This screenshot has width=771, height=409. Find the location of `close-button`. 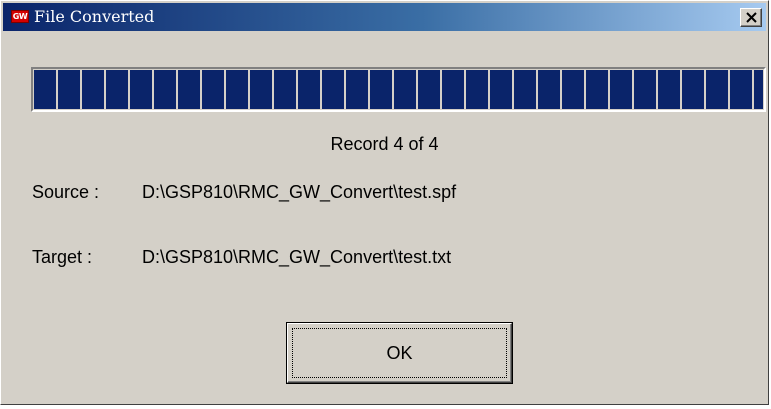

close-button is located at coordinates (751, 17).